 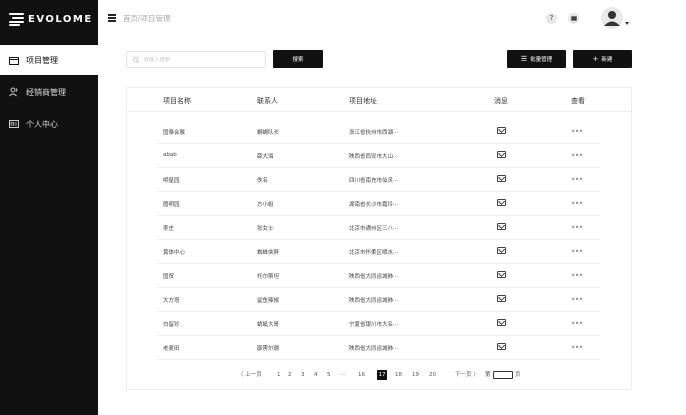 I want to click on search-input, so click(x=202, y=59).